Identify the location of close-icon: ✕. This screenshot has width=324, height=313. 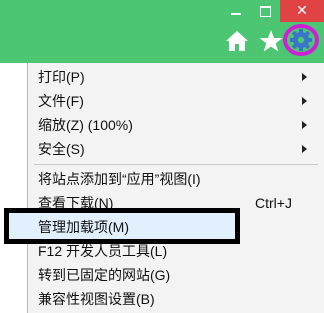
(302, 11).